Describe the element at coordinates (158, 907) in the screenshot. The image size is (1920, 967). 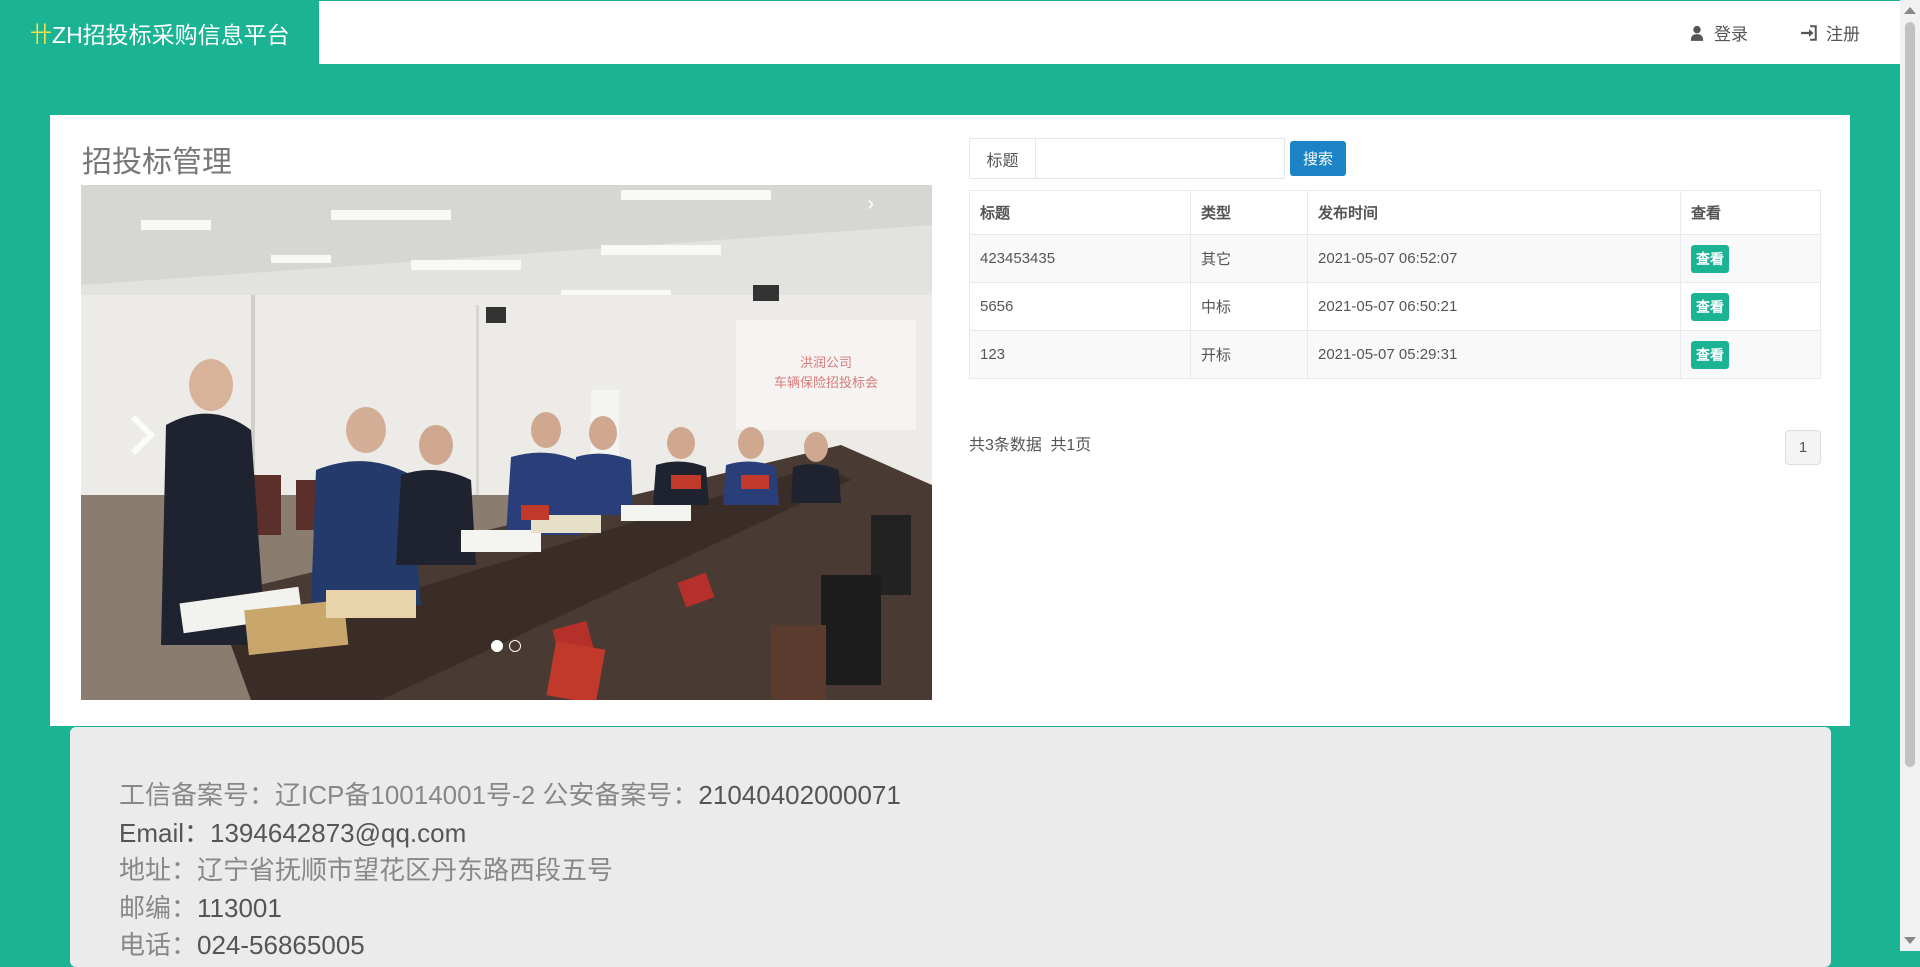
I see `zip-label: 邮编：` at that location.